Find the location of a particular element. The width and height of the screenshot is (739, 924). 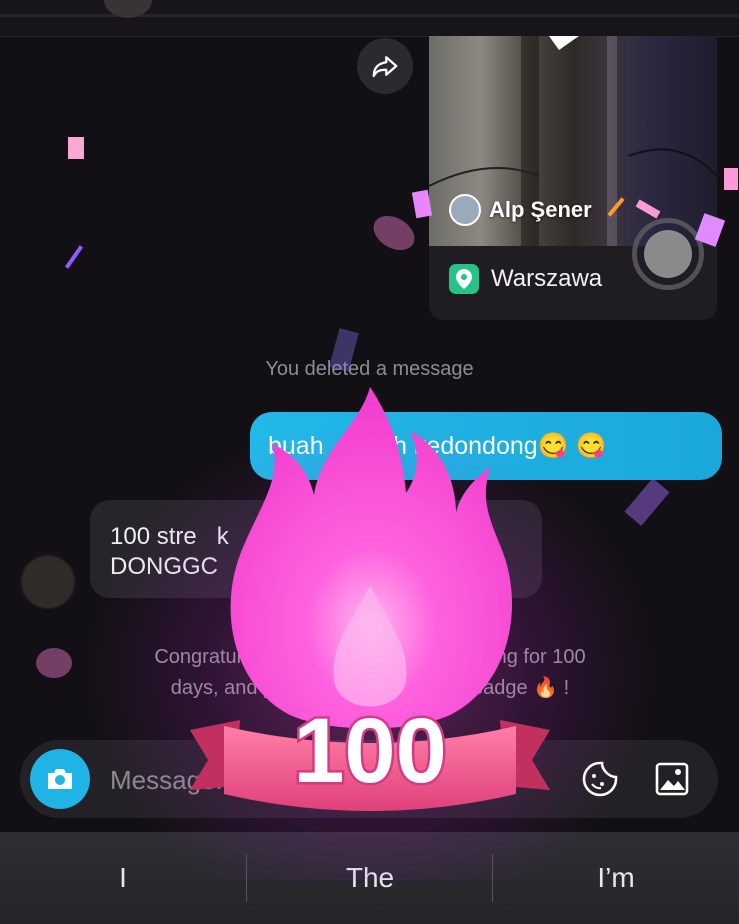

video-author: Alp Şener is located at coordinates (520, 210).